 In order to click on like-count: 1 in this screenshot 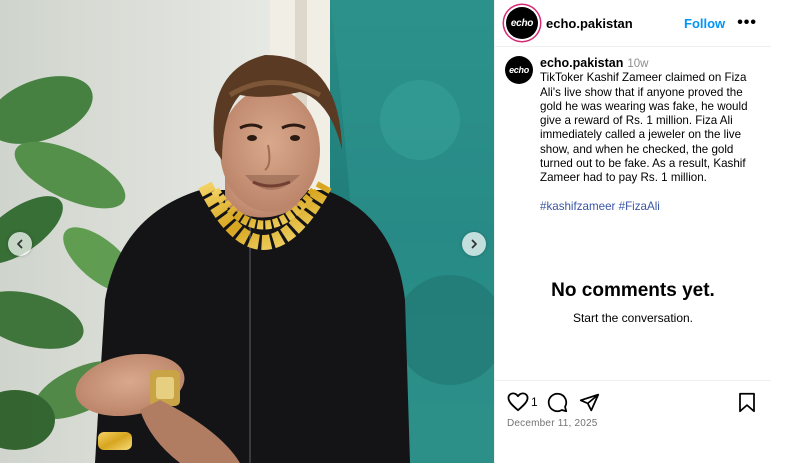, I will do `click(534, 402)`.